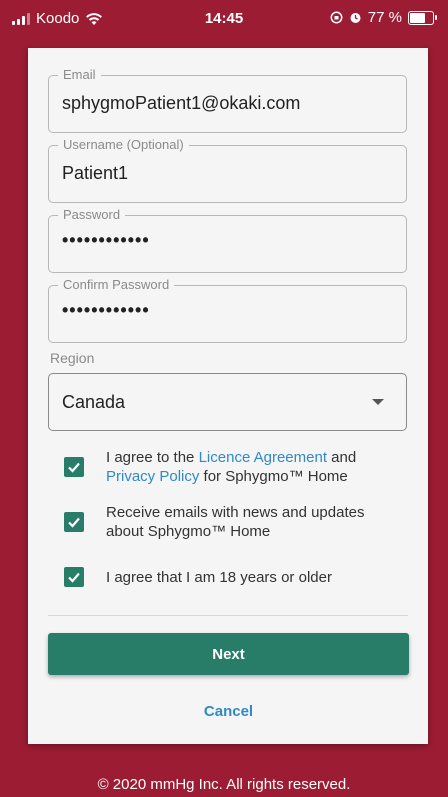  I want to click on copyright-footer: © 2020 mmHg Inc. All rights reserved., so click(224, 784).